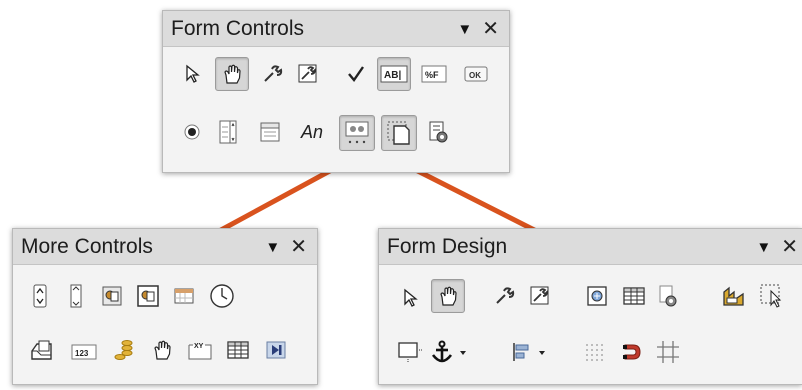  I want to click on open-in-design-mode-icon, so click(668, 296).